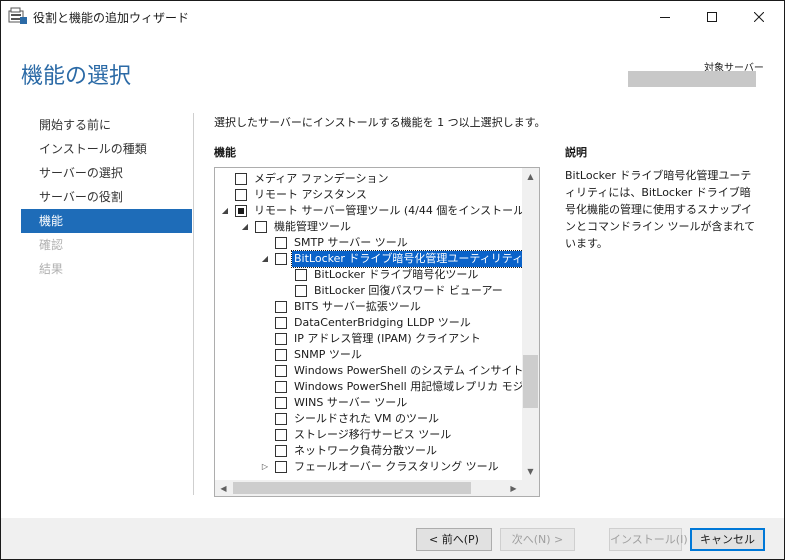  I want to click on tree-row: BITS サーバー拡張ツール, so click(368, 307).